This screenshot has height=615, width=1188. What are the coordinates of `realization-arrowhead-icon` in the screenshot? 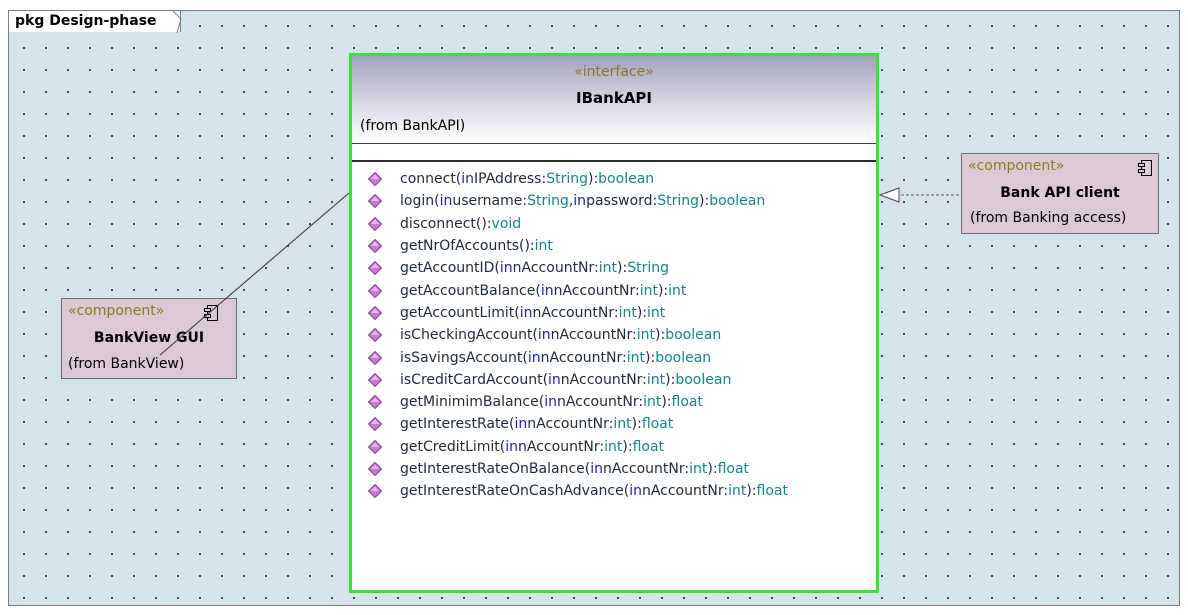 It's located at (889, 195).